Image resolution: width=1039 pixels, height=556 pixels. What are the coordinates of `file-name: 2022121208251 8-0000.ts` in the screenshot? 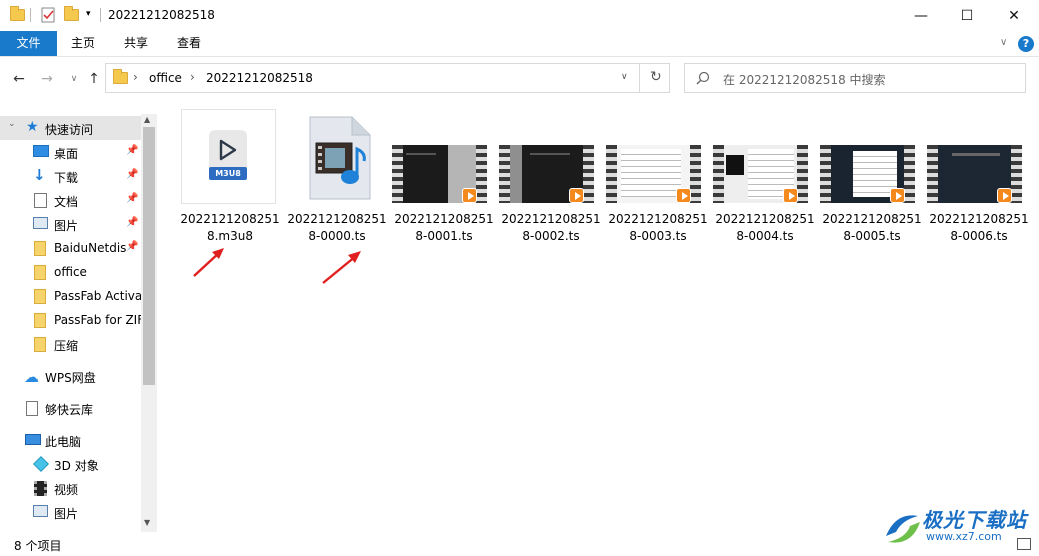 It's located at (337, 227).